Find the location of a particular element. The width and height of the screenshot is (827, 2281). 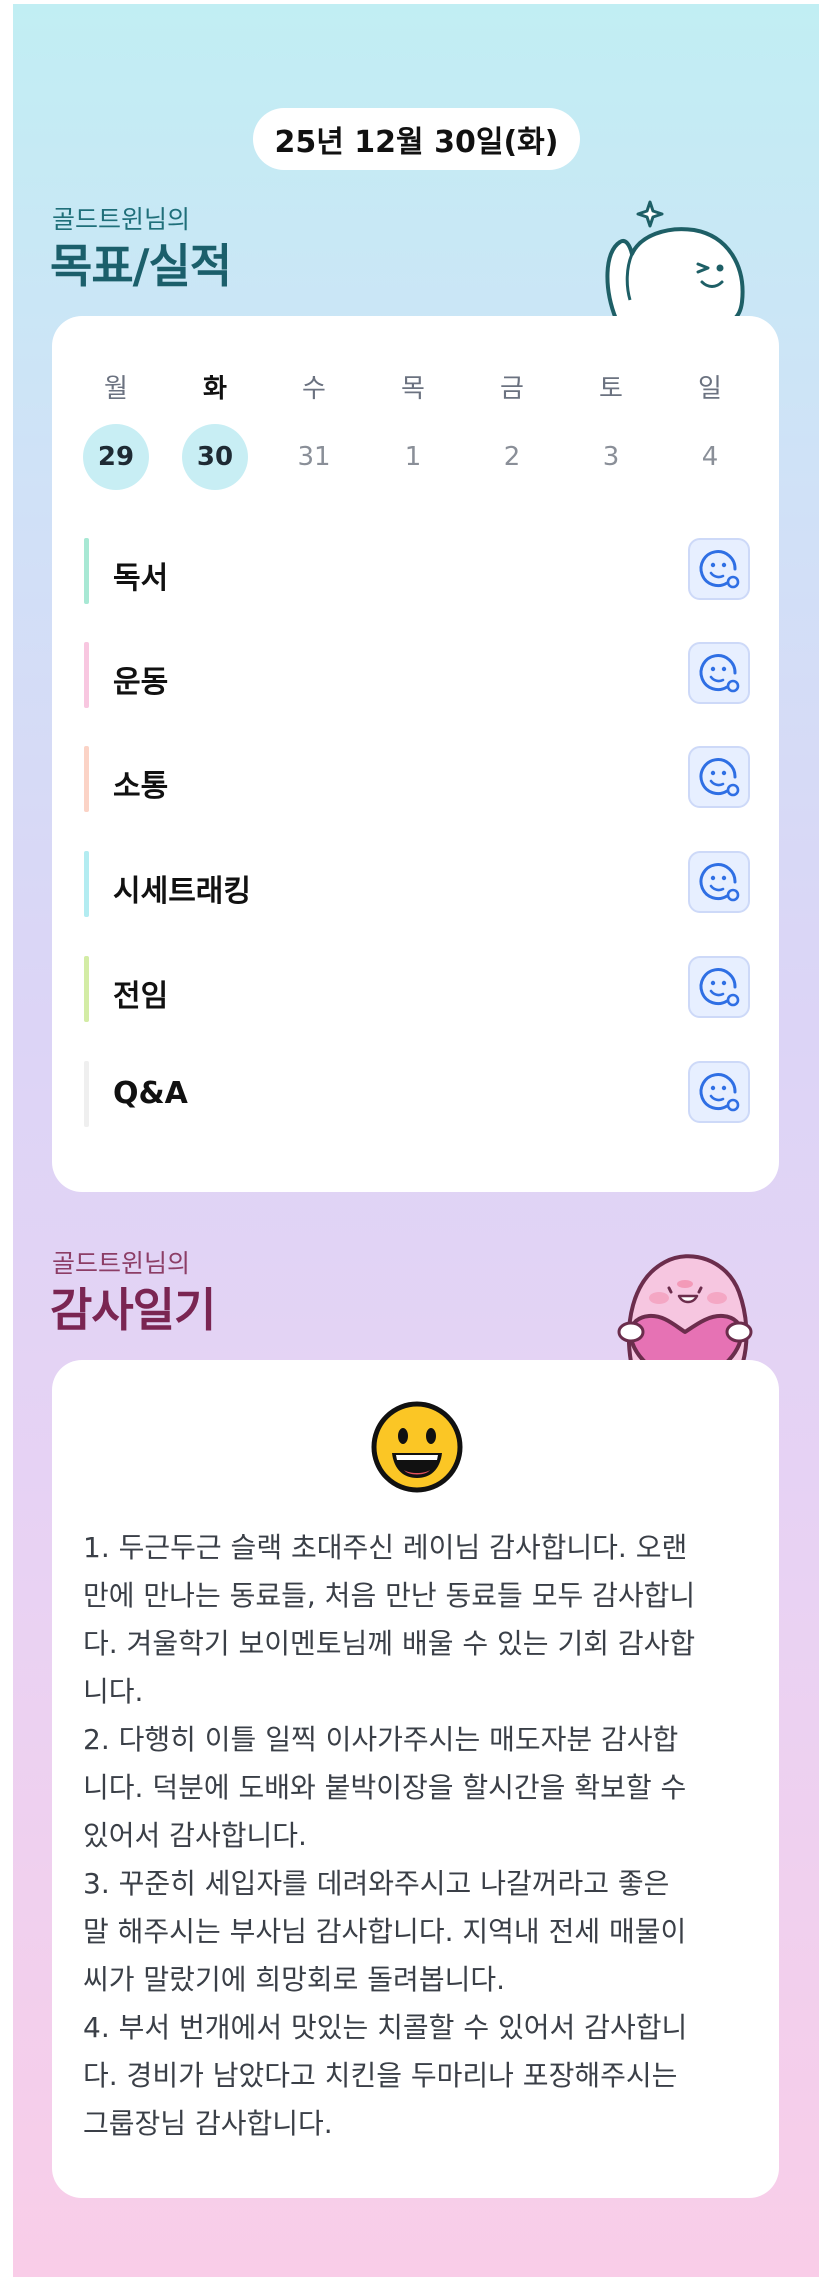

goal-row-exercise: 운동 is located at coordinates (415, 675).